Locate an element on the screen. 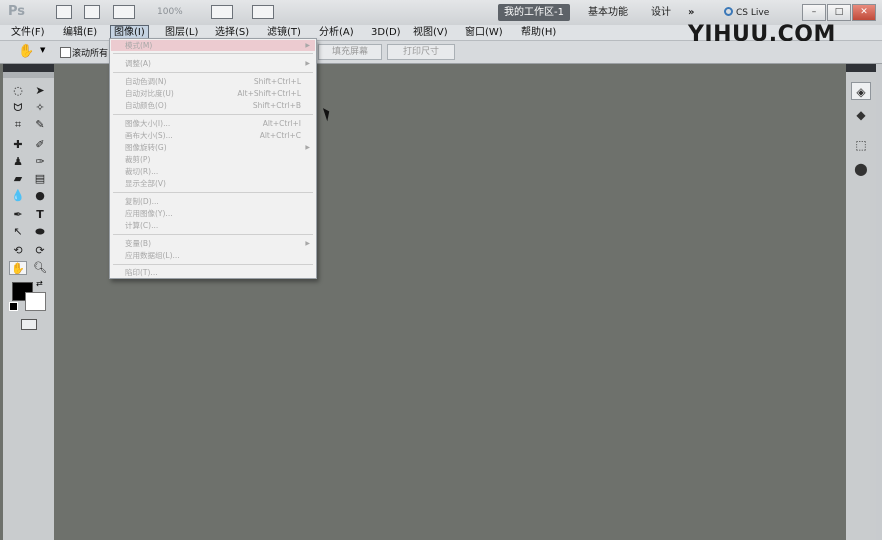 The height and width of the screenshot is (540, 882). scroll-all-checkbox is located at coordinates (65, 52).